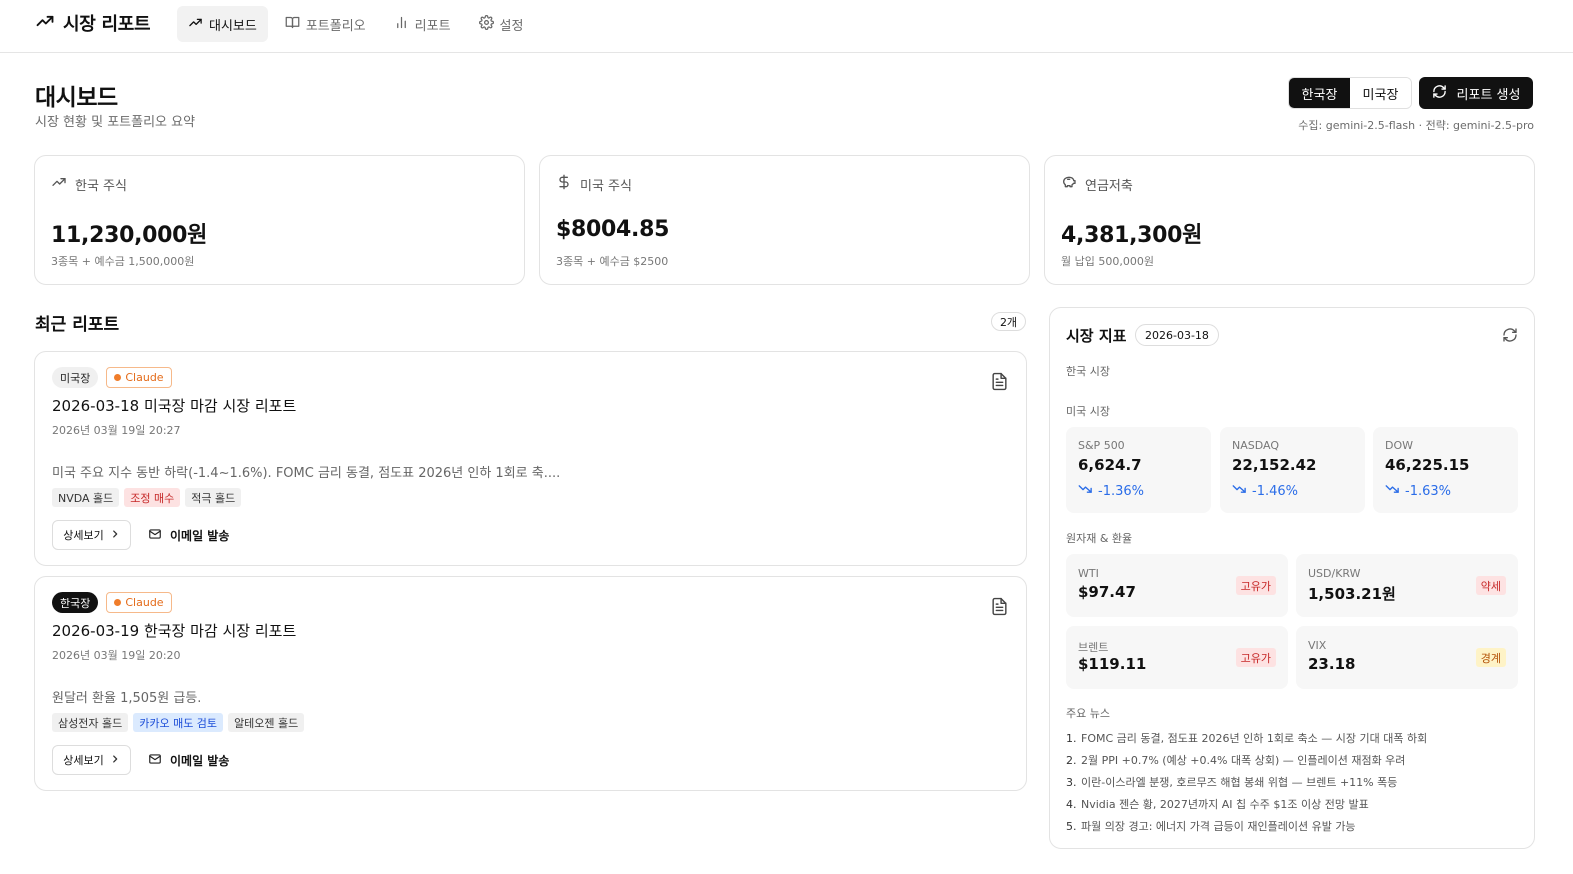 Image resolution: width=1573 pixels, height=874 pixels. Describe the element at coordinates (1256, 445) in the screenshot. I see `index-name: NASDAQ` at that location.